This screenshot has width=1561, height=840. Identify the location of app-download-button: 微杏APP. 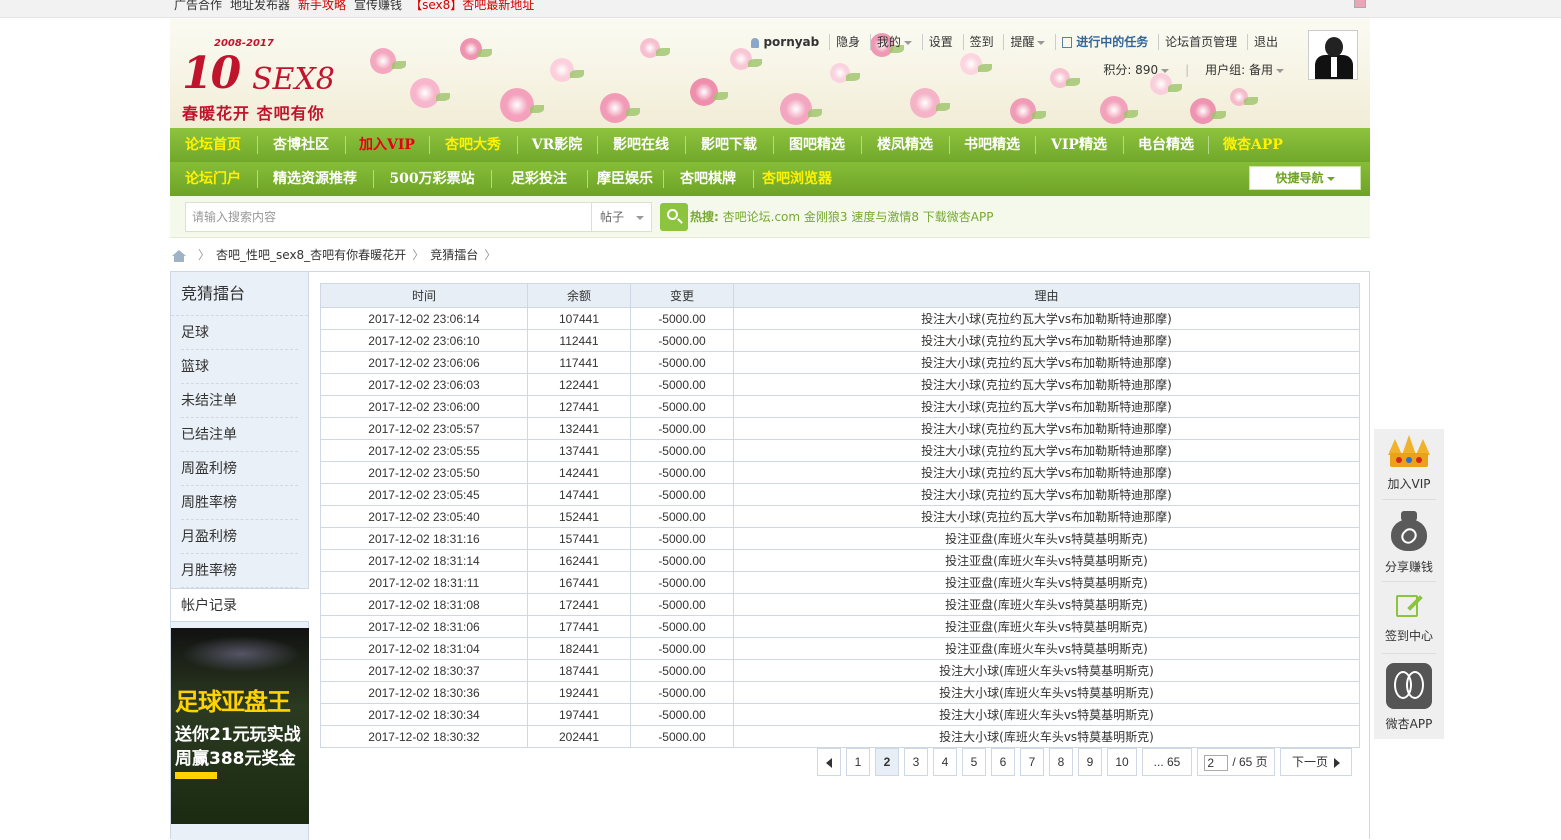
(1409, 697).